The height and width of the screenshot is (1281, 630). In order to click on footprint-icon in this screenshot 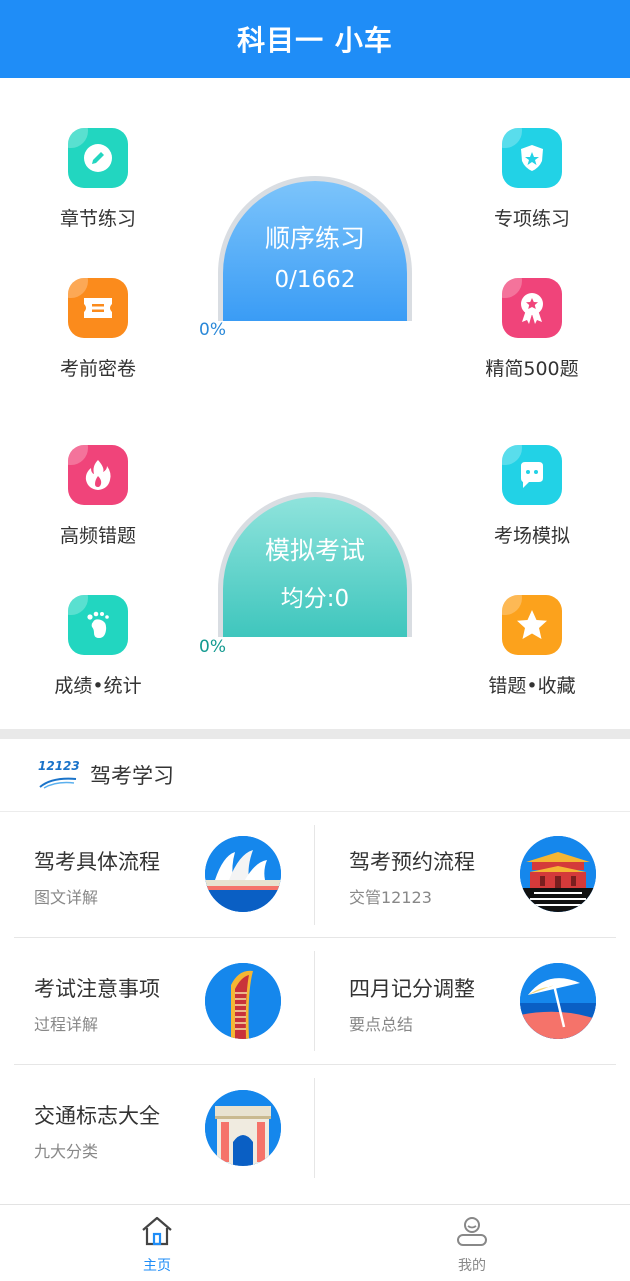, I will do `click(98, 625)`.